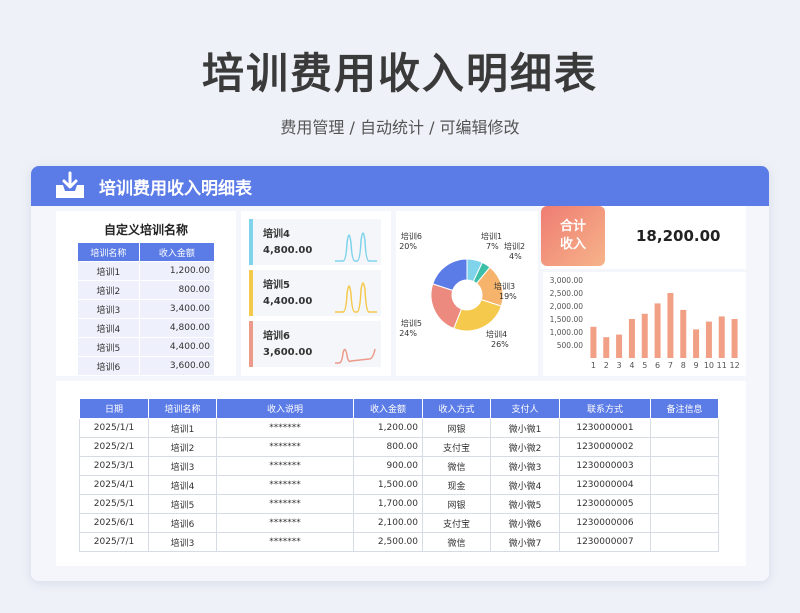 This screenshot has height=613, width=800. What do you see at coordinates (114, 542) in the screenshot?
I see `table-cell: 2025/7/1` at bounding box center [114, 542].